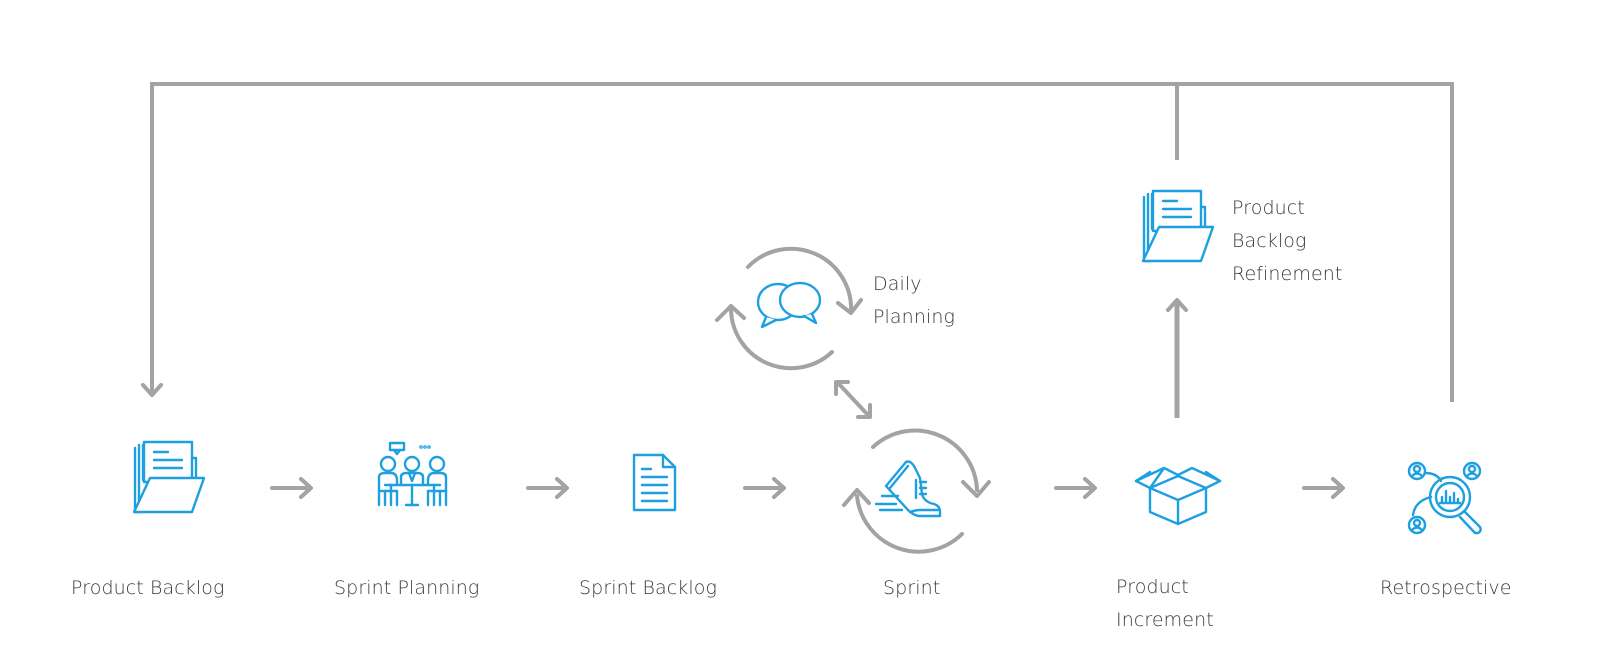  Describe the element at coordinates (789, 305) in the screenshot. I see `chat-bubbles-icon` at that location.